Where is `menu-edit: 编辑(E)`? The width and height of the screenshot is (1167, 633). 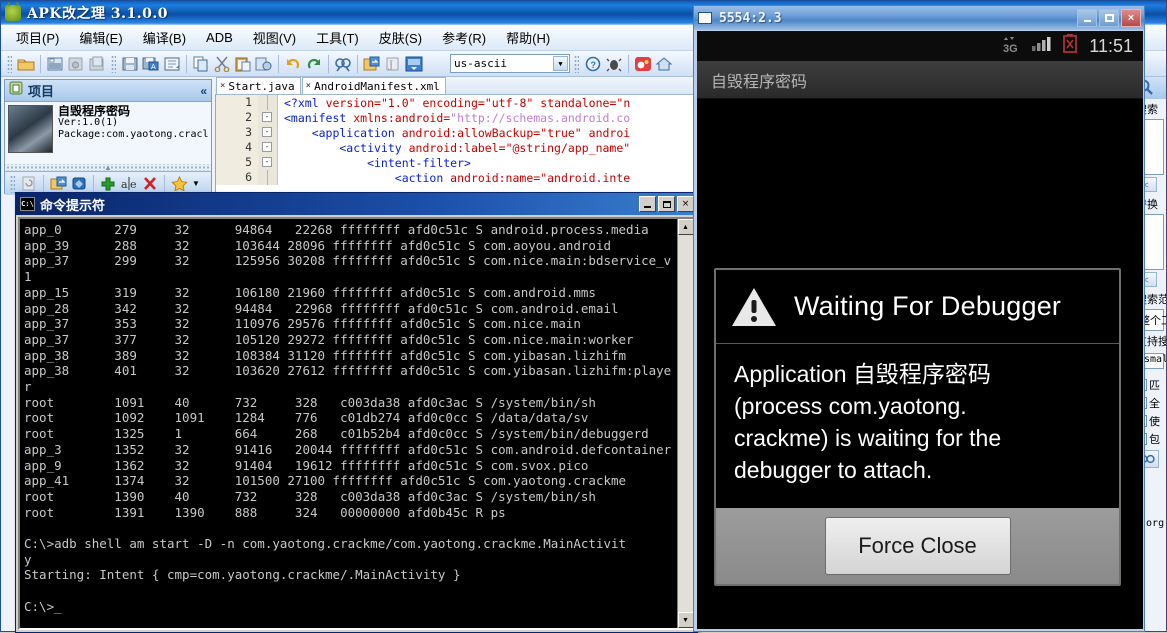 menu-edit: 编辑(E) is located at coordinates (100, 37).